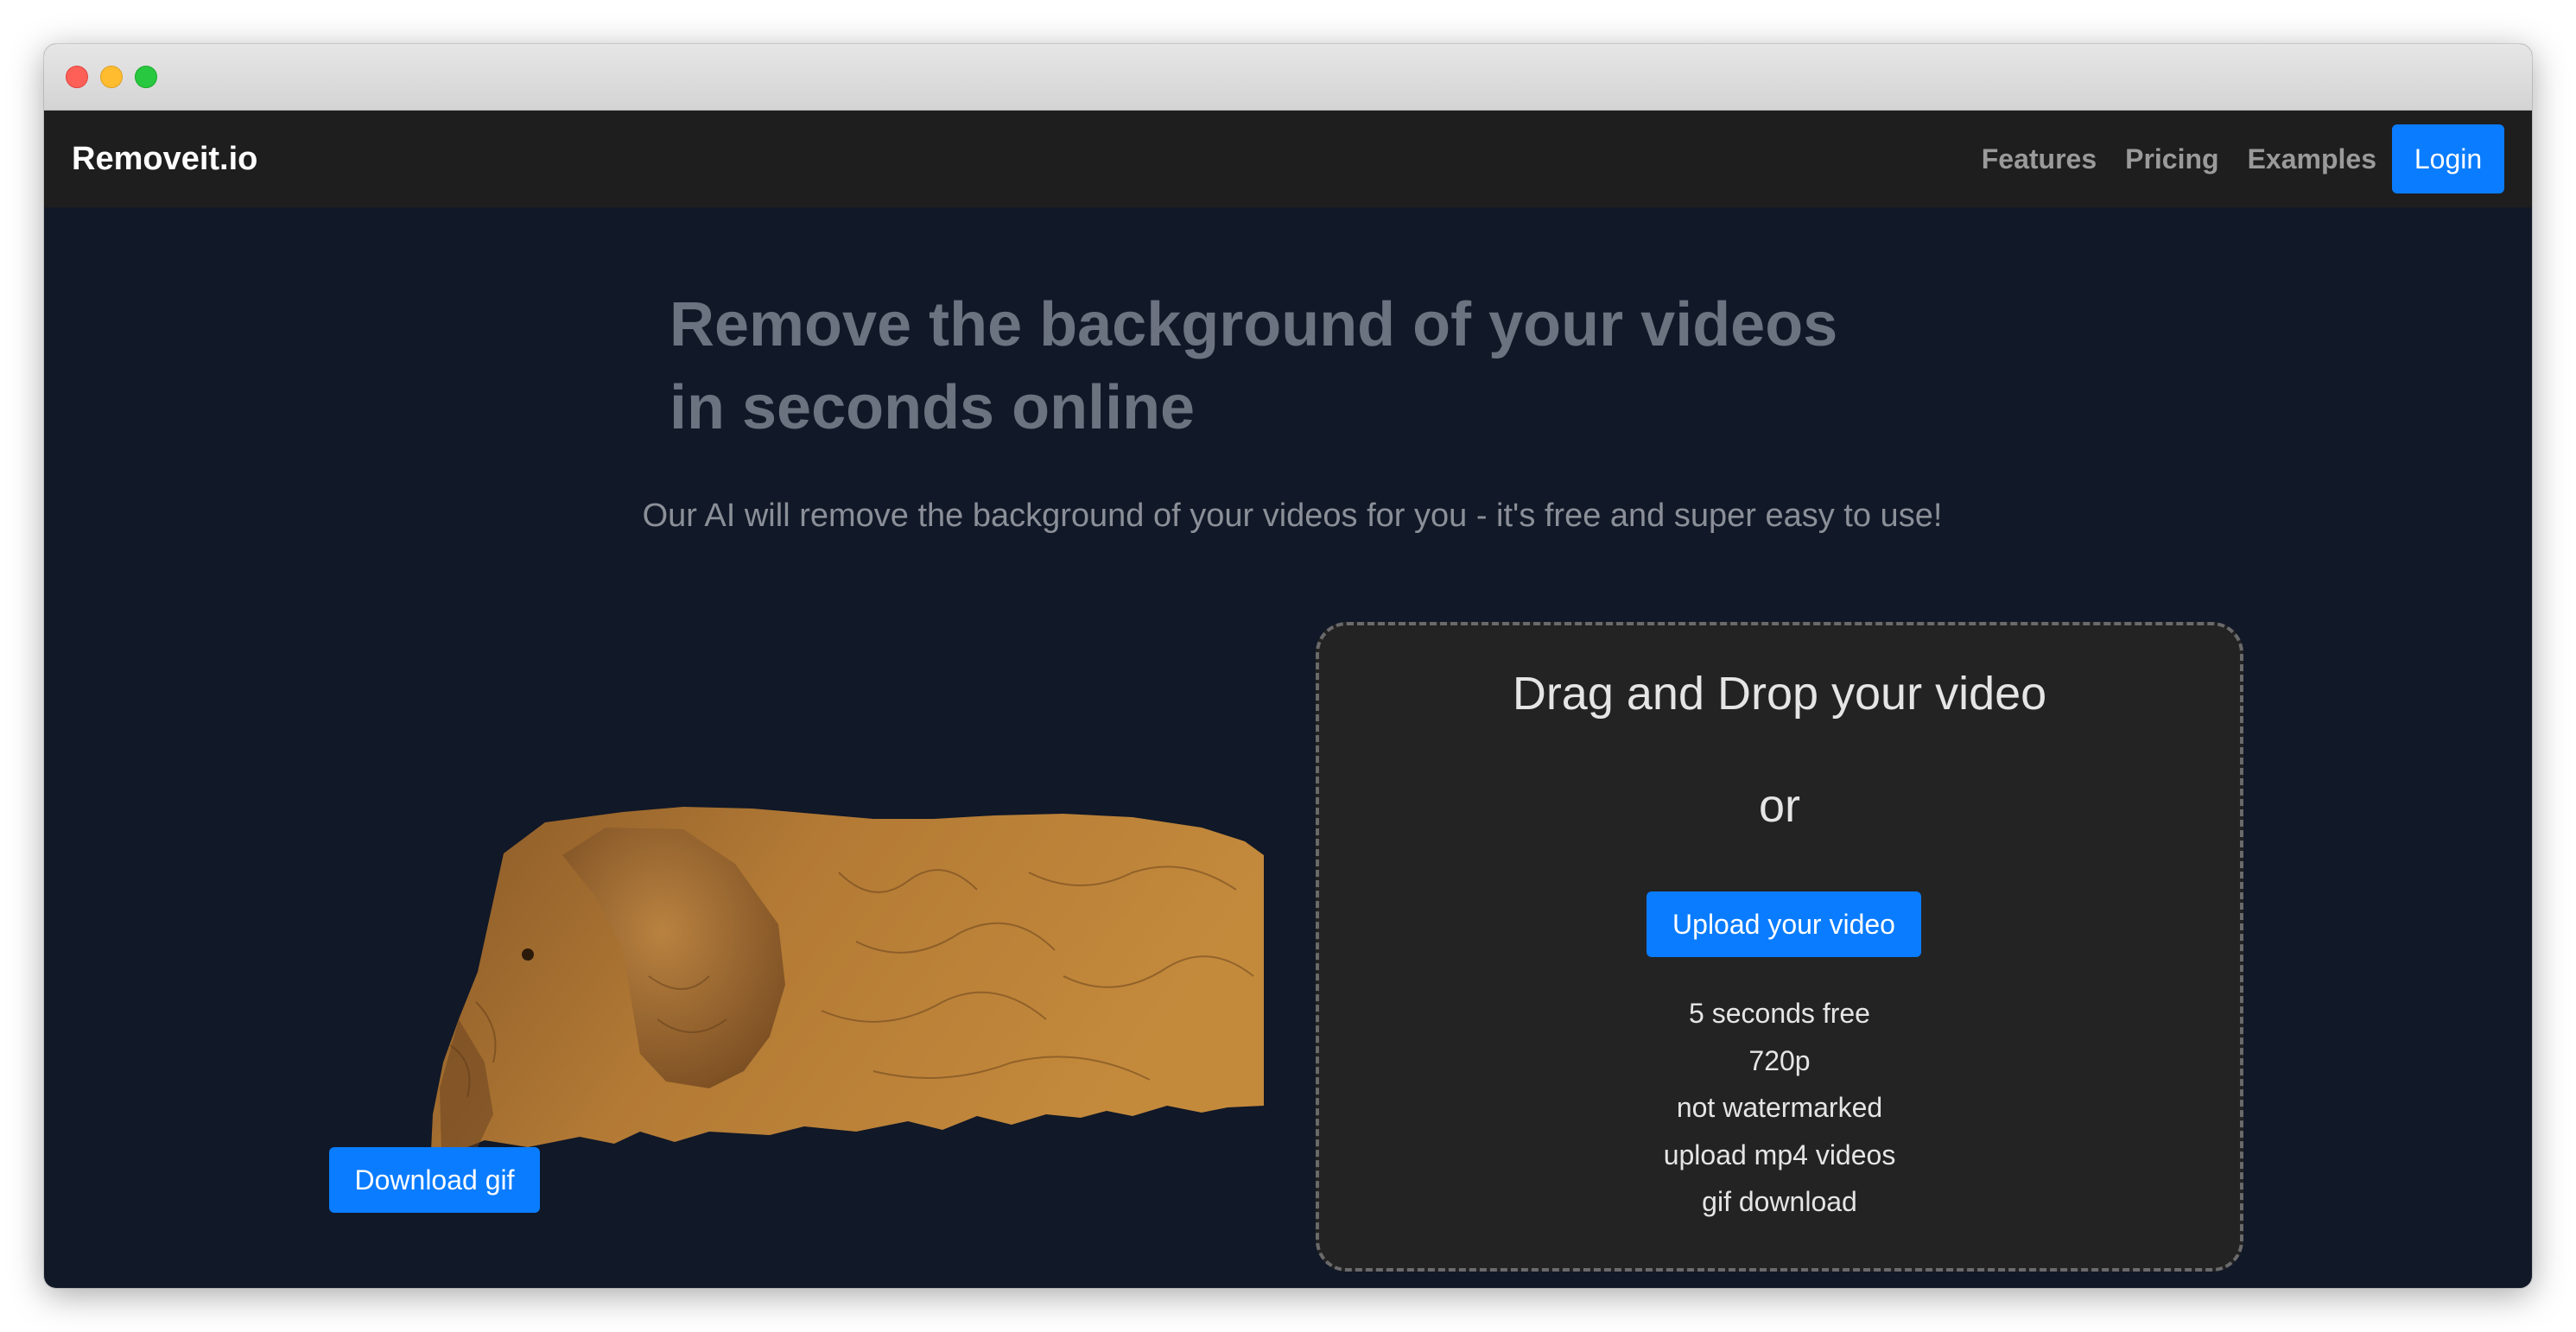 The image size is (2576, 1332). I want to click on feature-item: not watermarked, so click(1779, 1107).